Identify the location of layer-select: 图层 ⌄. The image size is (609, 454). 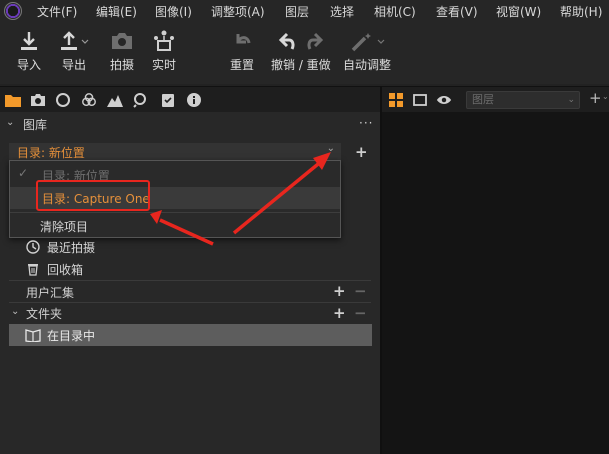
(523, 100).